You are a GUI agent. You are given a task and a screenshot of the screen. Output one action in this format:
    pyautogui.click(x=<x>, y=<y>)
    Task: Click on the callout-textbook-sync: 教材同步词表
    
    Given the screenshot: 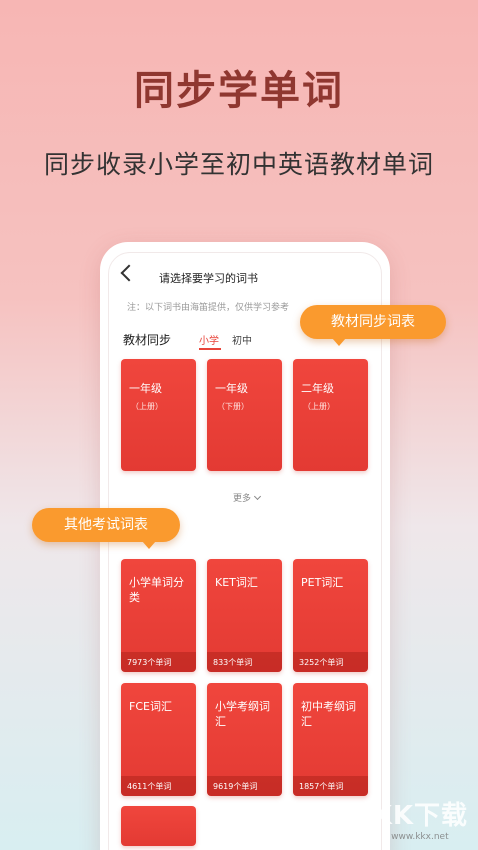 What is the action you would take?
    pyautogui.click(x=373, y=325)
    